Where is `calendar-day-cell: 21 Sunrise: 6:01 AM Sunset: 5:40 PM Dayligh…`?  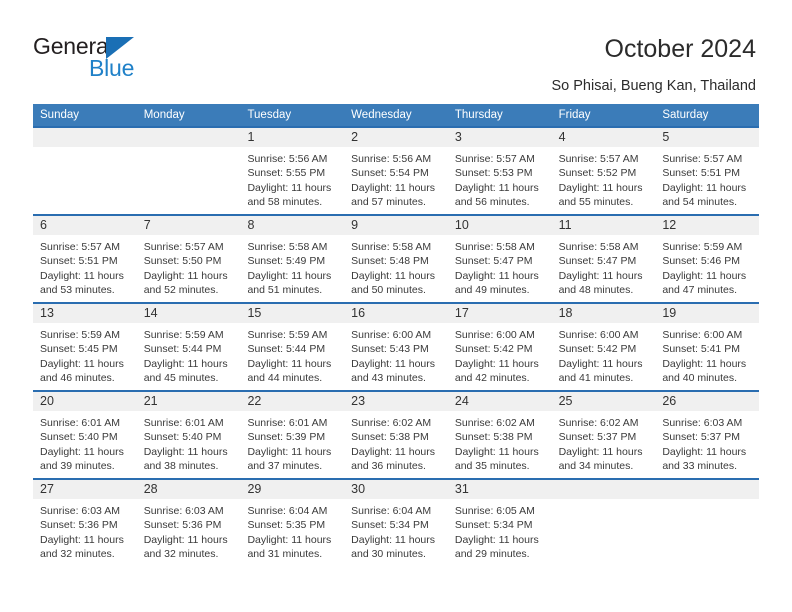
calendar-day-cell: 21 Sunrise: 6:01 AM Sunset: 5:40 PM Dayligh… is located at coordinates (188, 435).